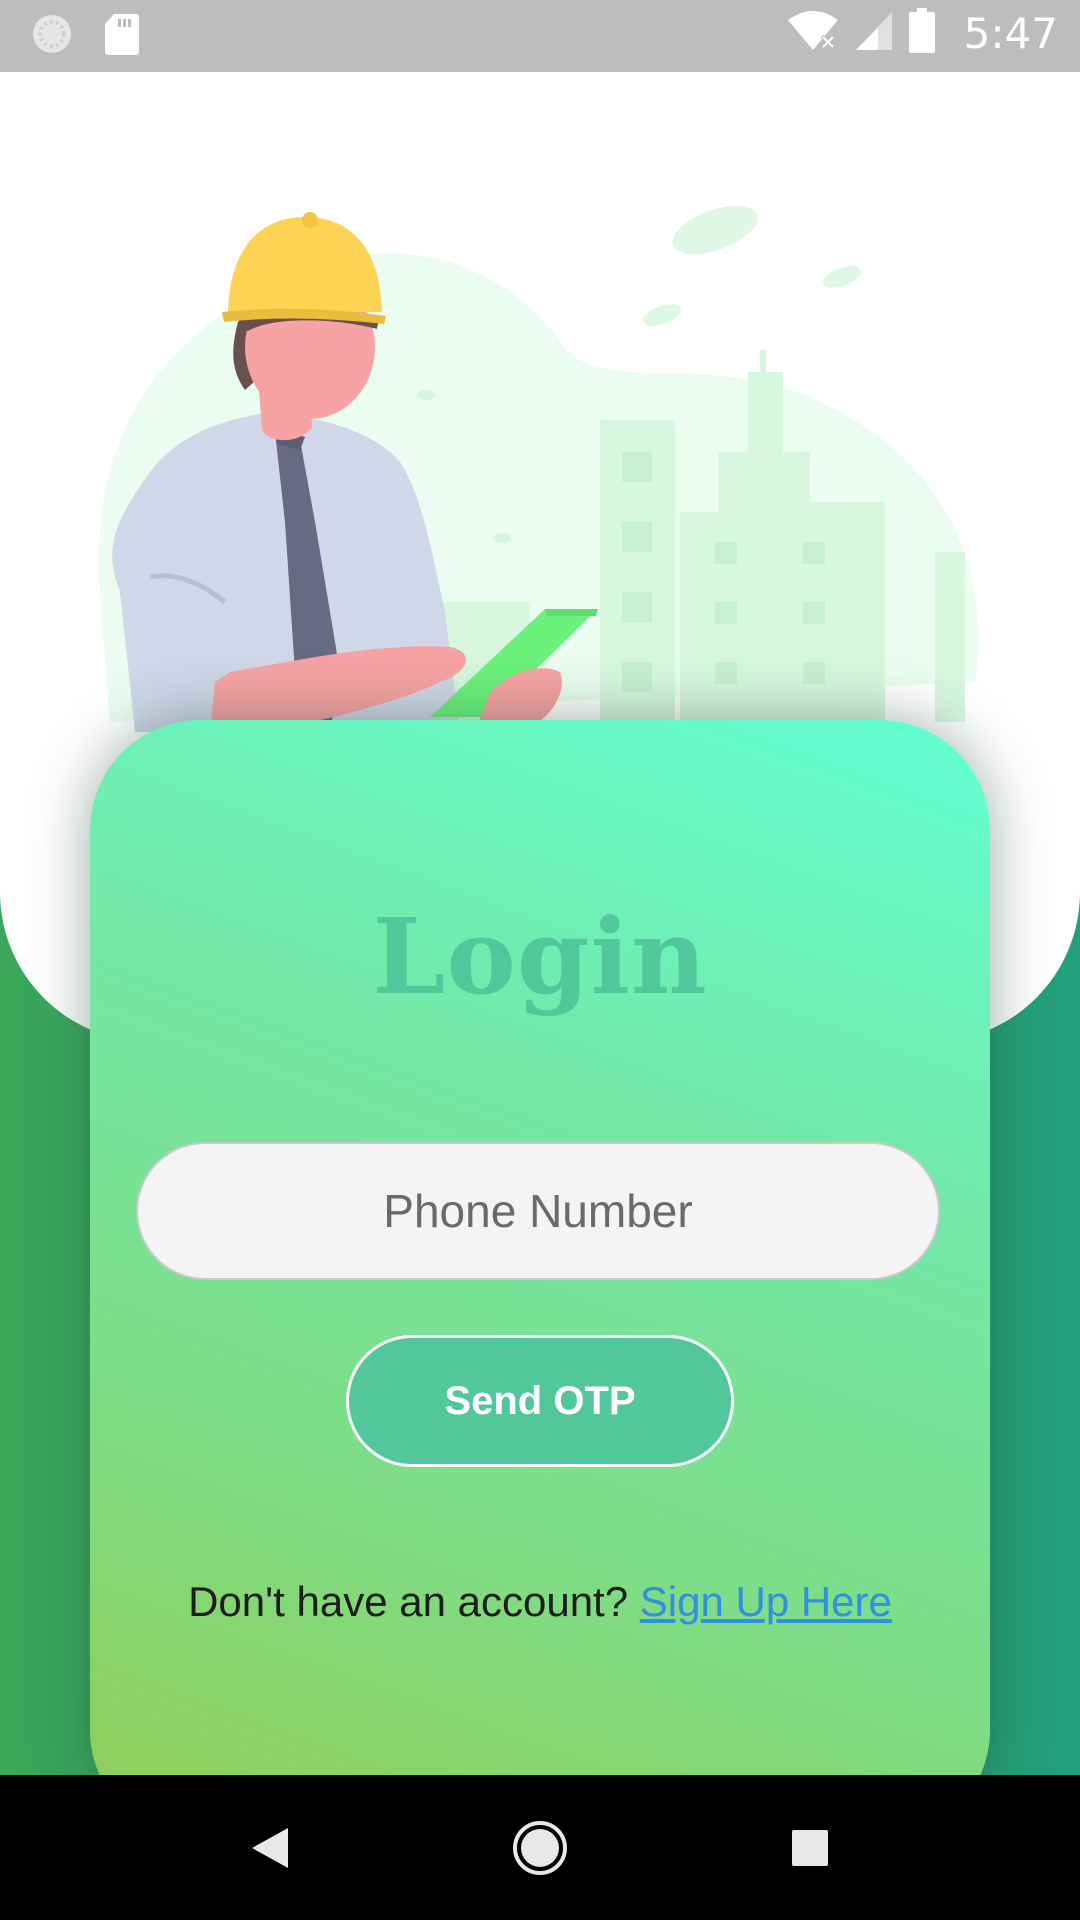 This screenshot has width=1080, height=1920. I want to click on home-icon, so click(540, 1847).